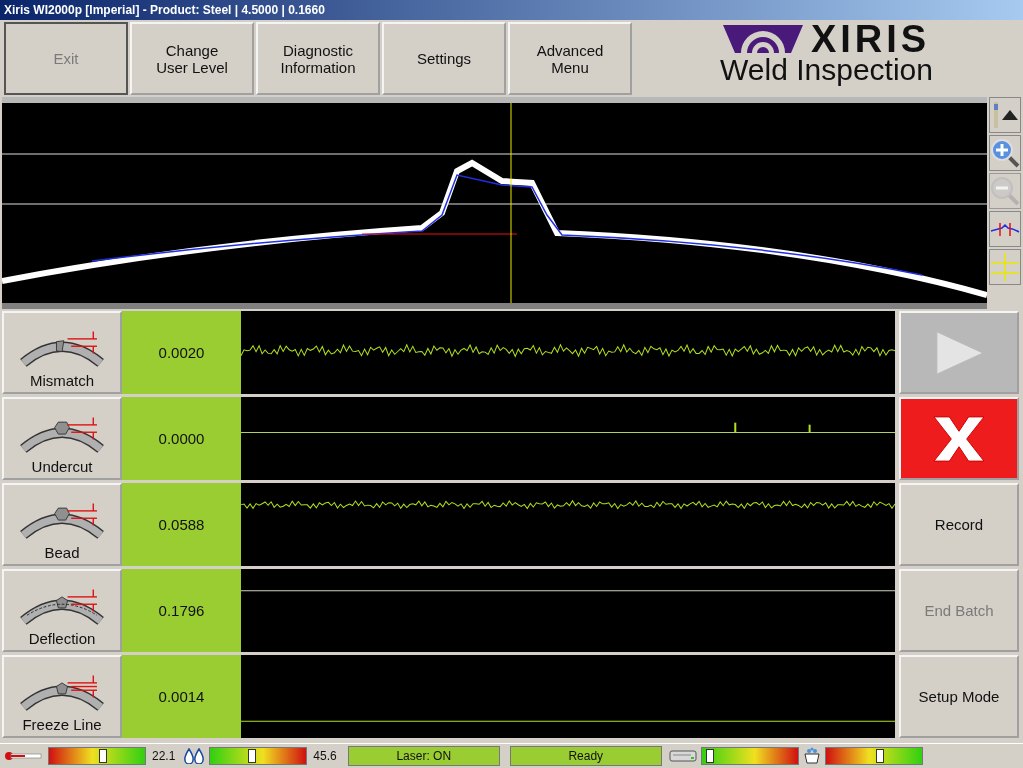 This screenshot has height=768, width=1023. Describe the element at coordinates (870, 39) in the screenshot. I see `logo-brand: XIRIS` at that location.